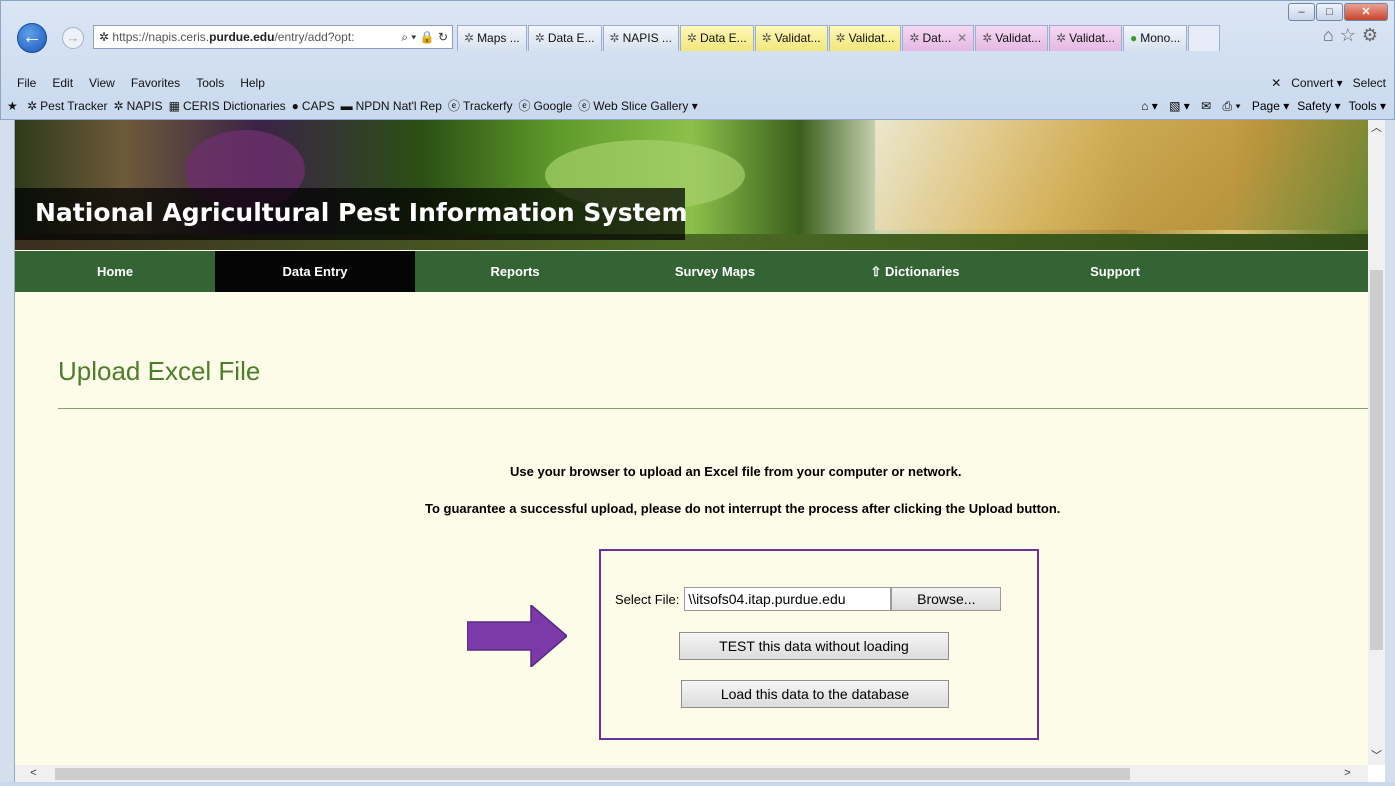  Describe the element at coordinates (1376, 460) in the screenshot. I see `vertical-scroll-thumb` at that location.